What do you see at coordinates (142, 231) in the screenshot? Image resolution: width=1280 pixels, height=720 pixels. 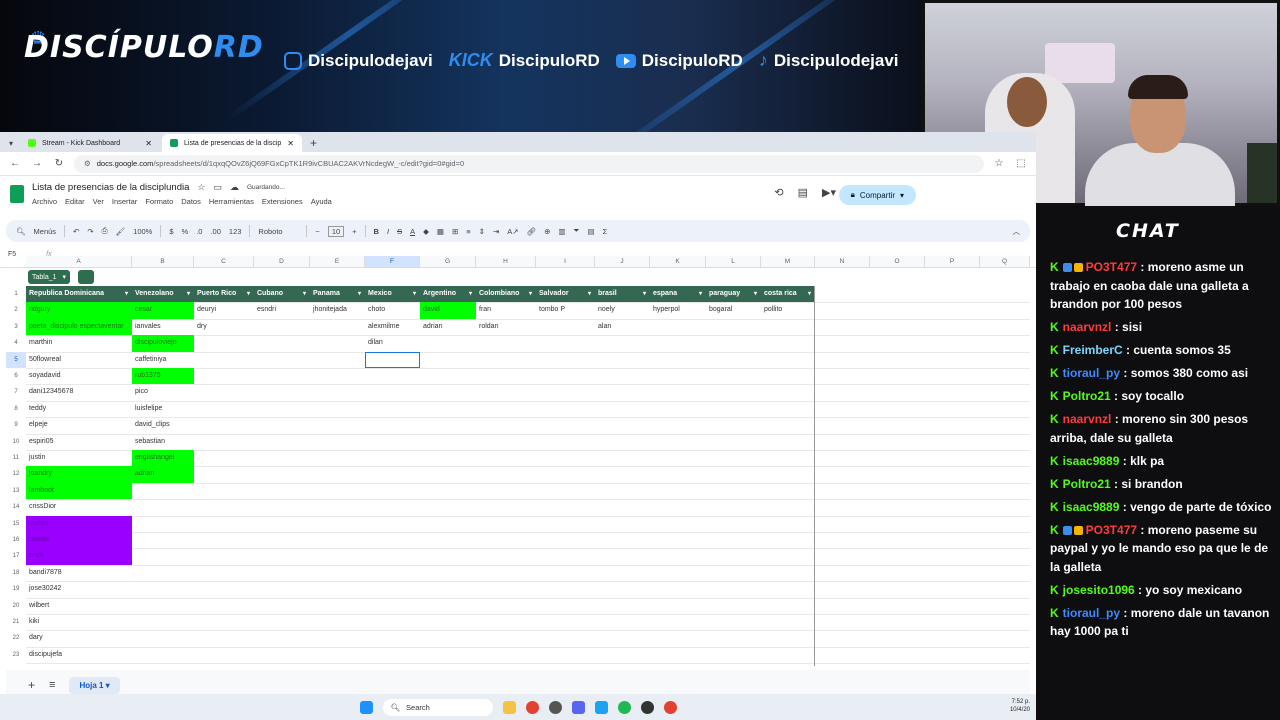 I see `zoom-select: 100%` at bounding box center [142, 231].